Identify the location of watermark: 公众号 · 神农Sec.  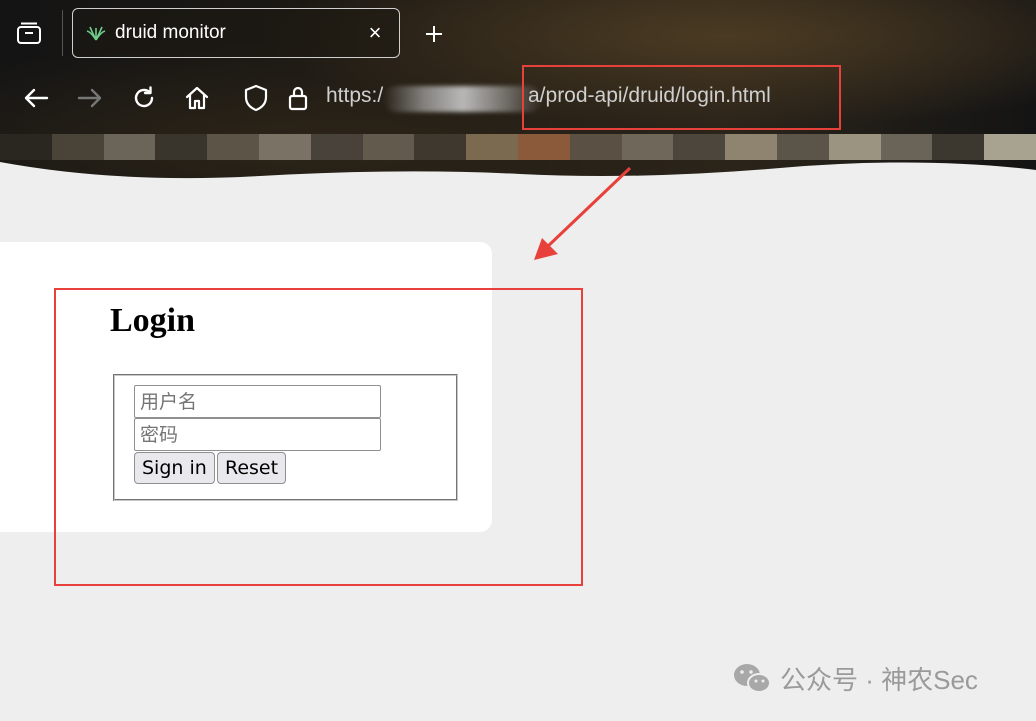
(855, 678).